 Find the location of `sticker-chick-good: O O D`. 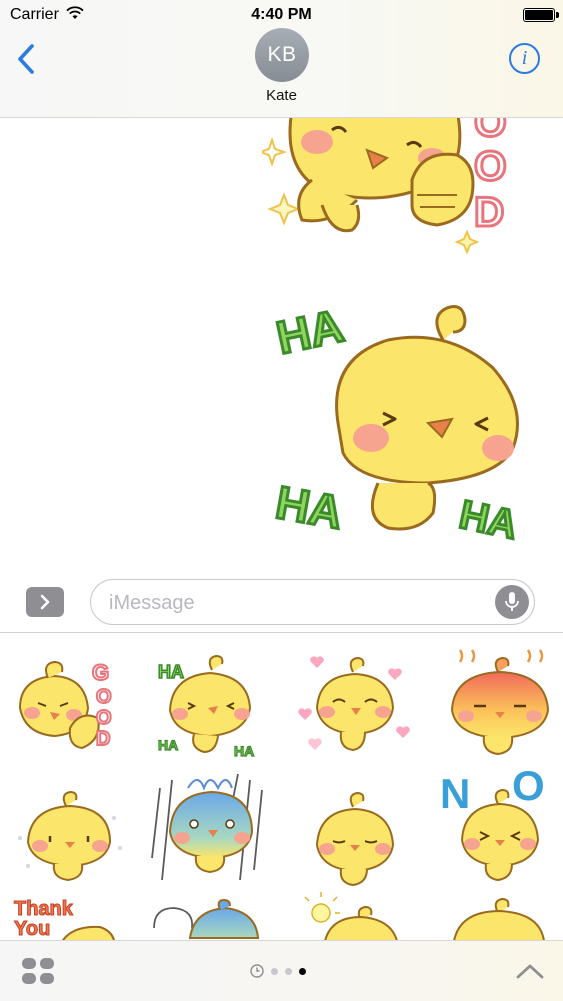

sticker-chick-good: O O D is located at coordinates (402, 189).